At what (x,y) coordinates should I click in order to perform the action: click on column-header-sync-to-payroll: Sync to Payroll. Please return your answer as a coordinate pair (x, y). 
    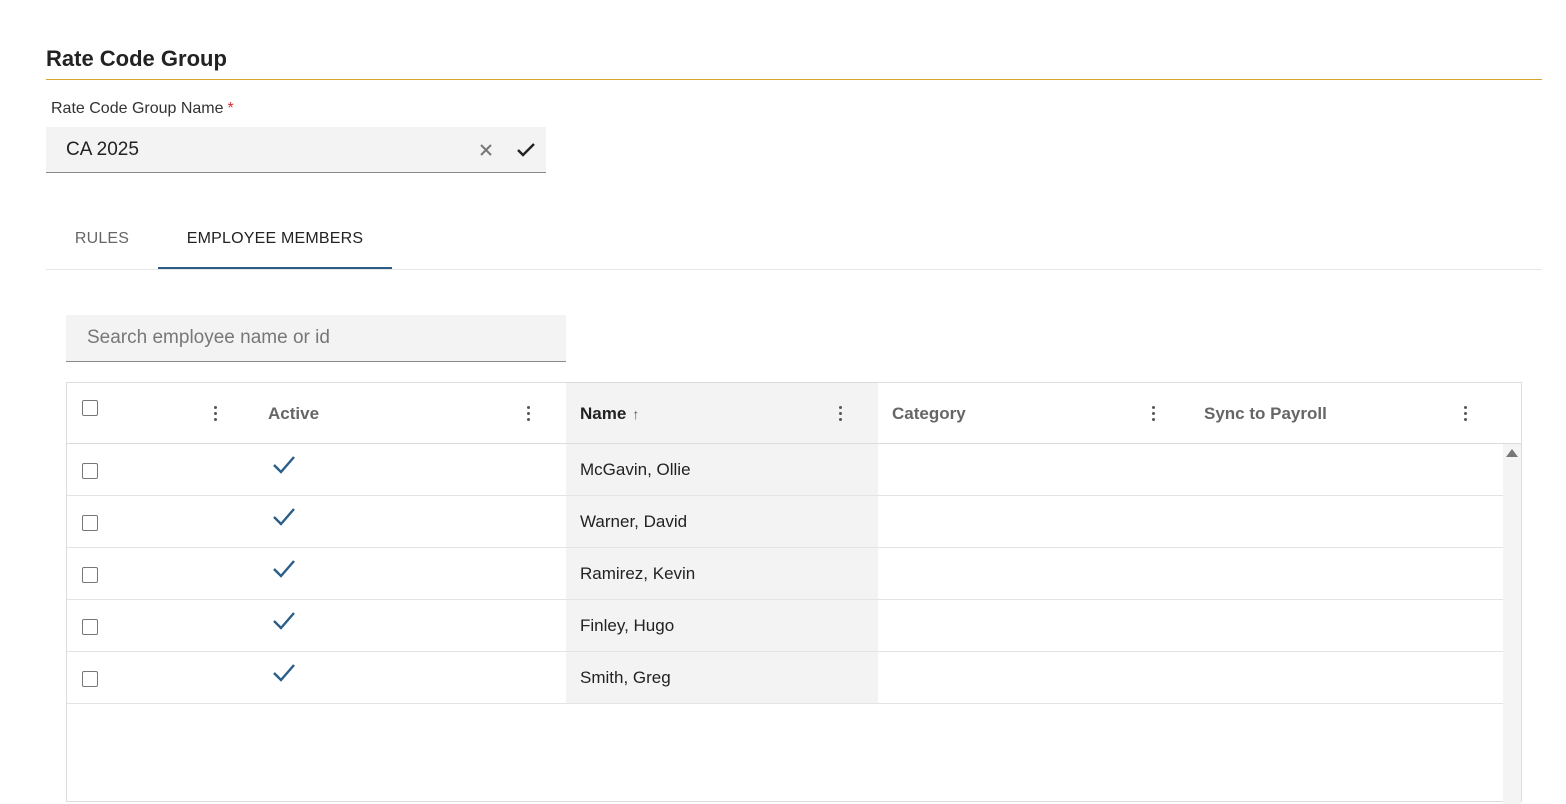
    Looking at the image, I should click on (1346, 413).